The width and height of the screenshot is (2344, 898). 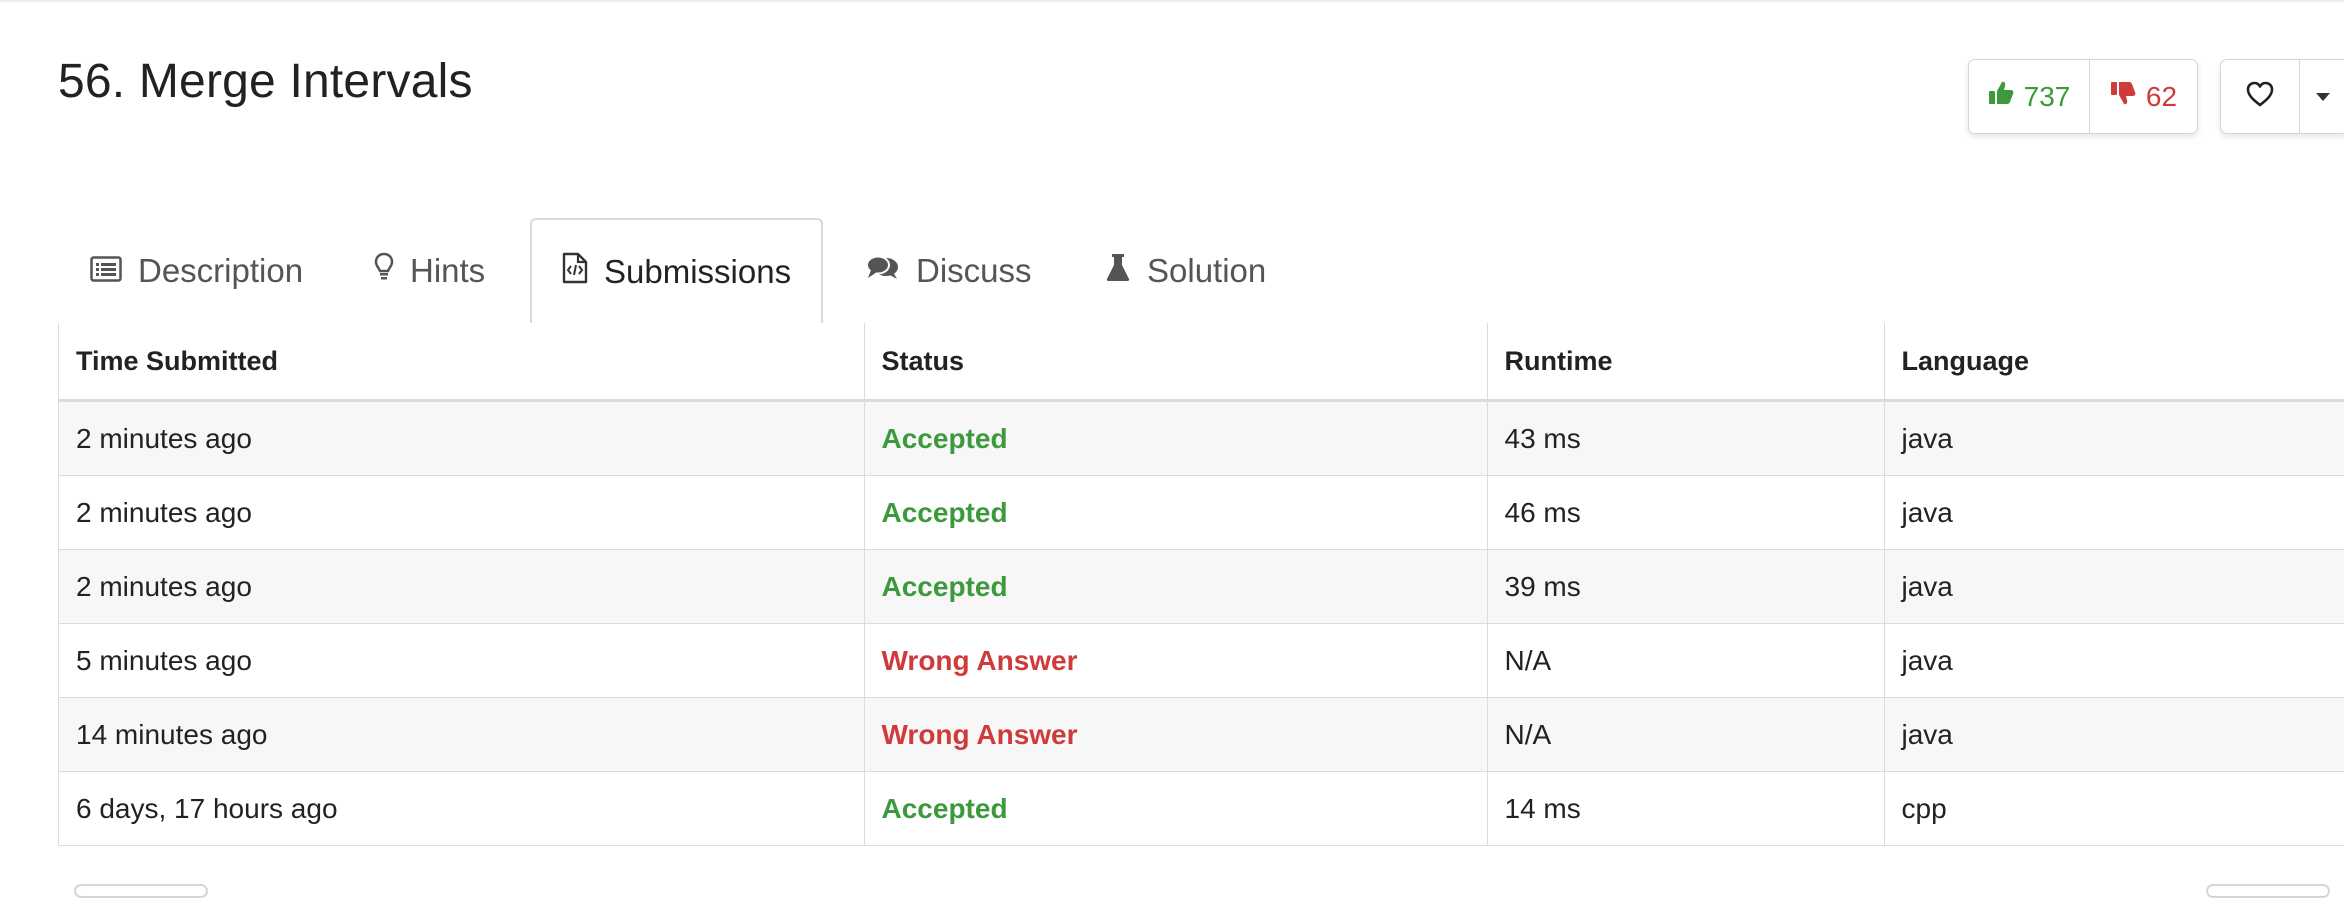 I want to click on upvote-button: 737, so click(x=2029, y=96).